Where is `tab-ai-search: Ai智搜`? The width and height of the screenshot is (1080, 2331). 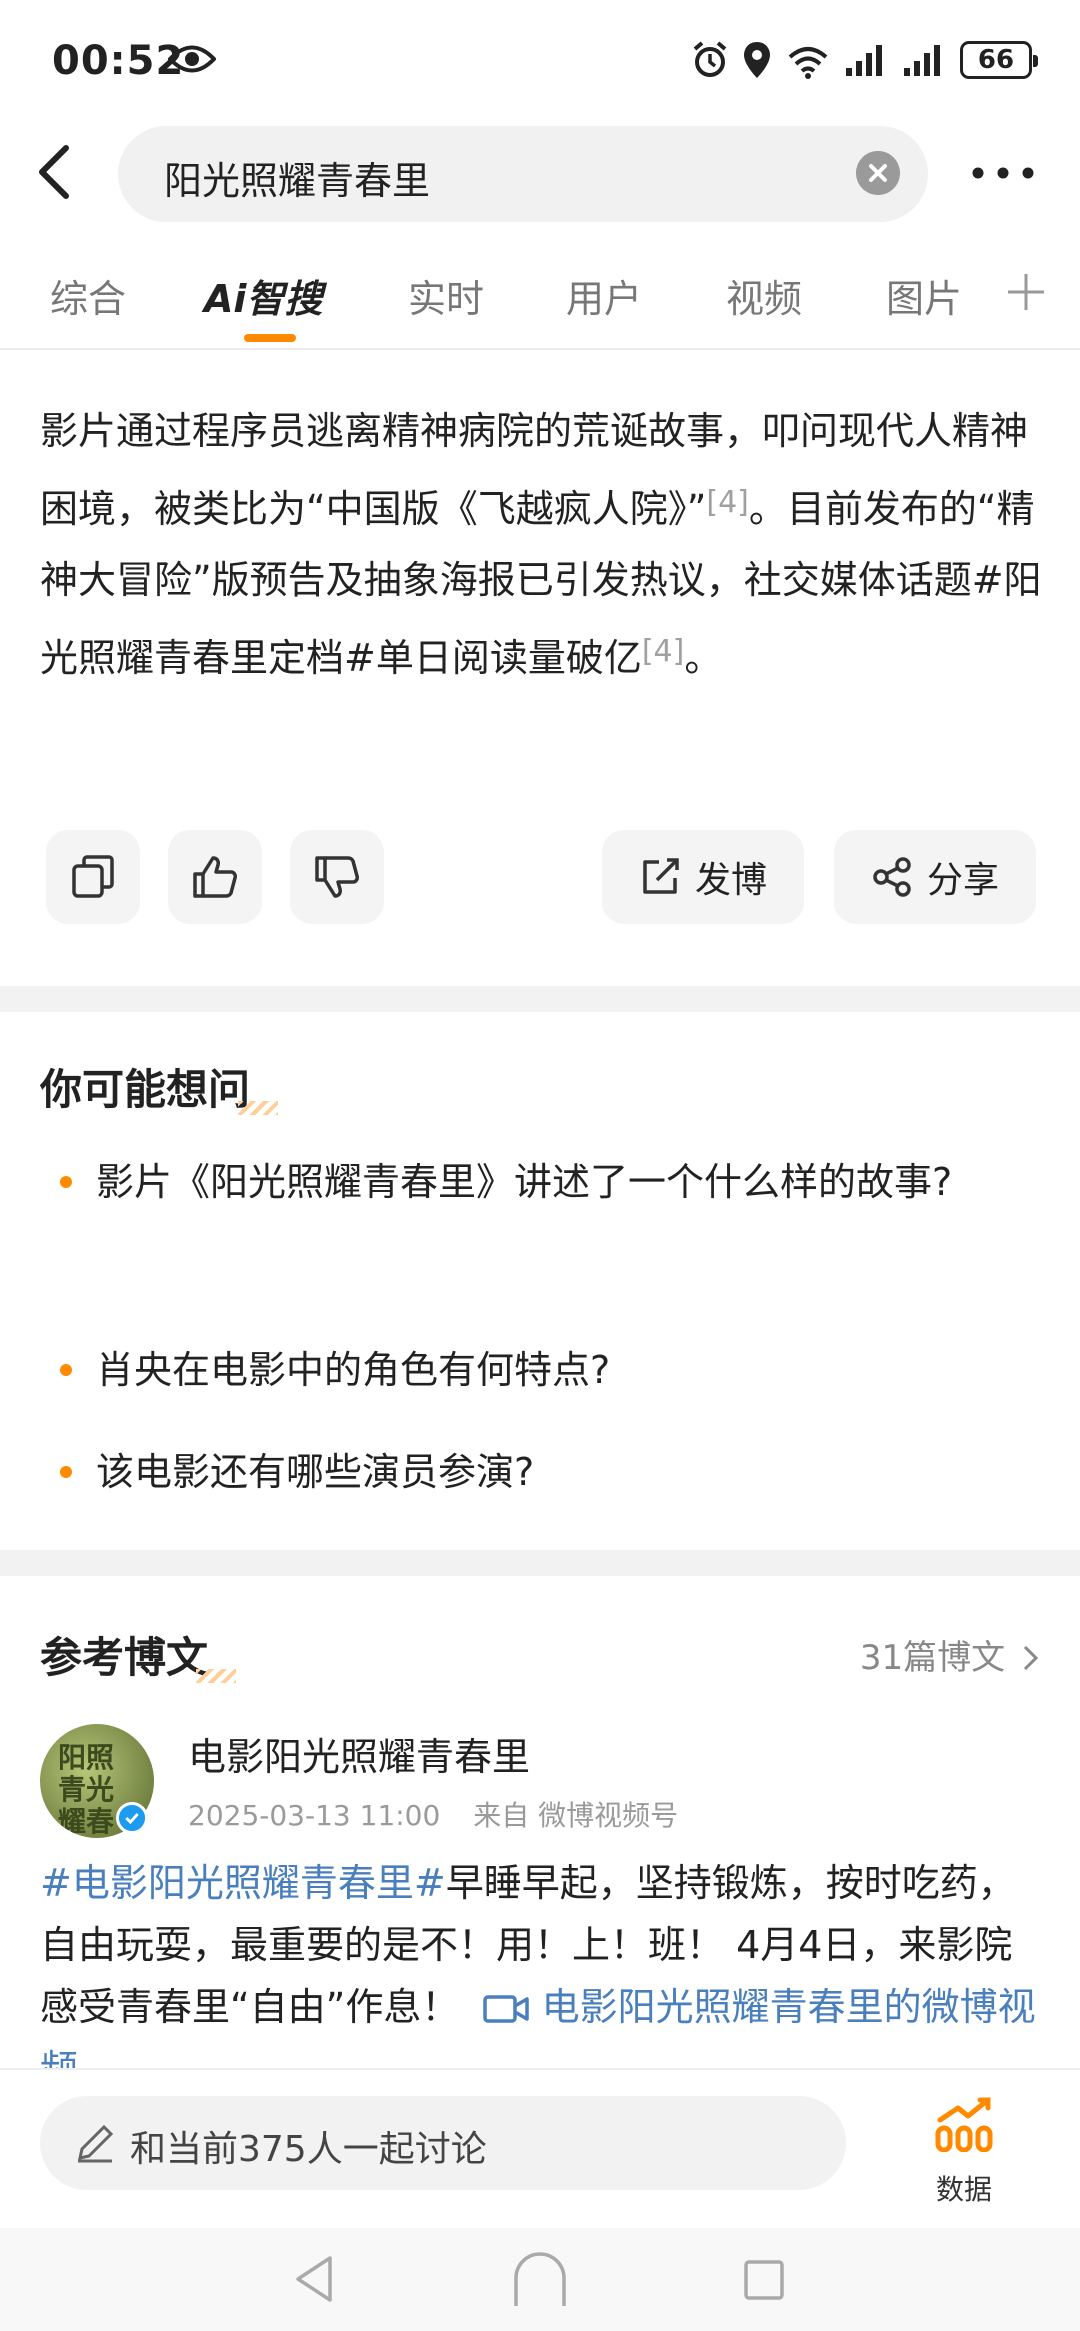
tab-ai-search: Ai智搜 is located at coordinates (263, 295).